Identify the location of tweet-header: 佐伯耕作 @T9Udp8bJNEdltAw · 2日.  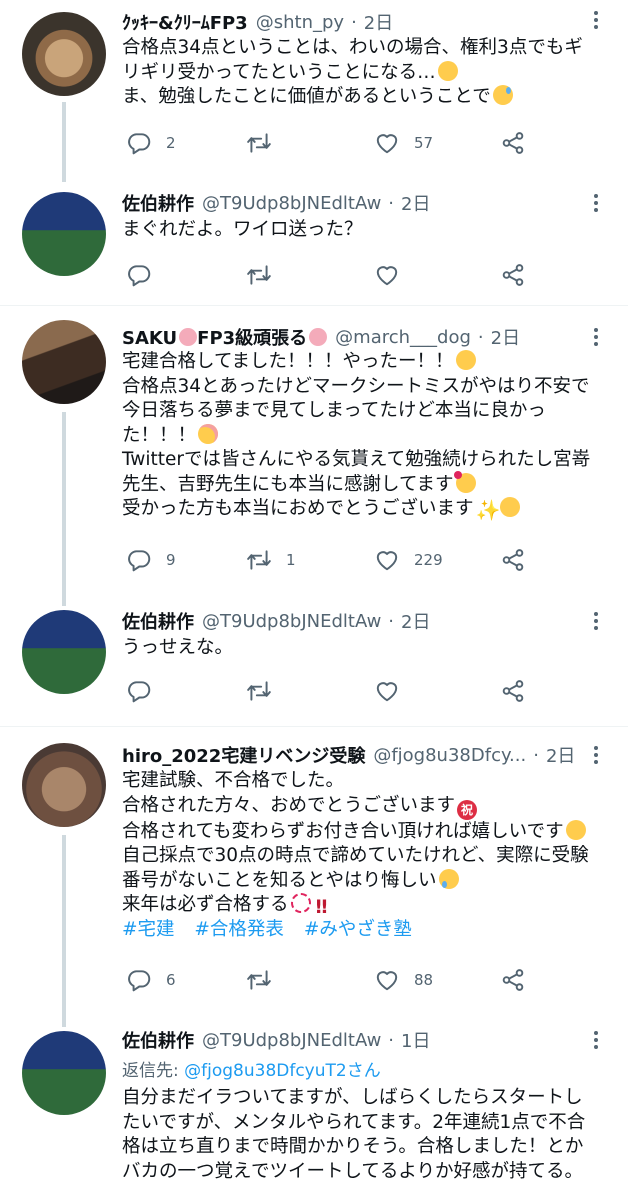
(350, 203).